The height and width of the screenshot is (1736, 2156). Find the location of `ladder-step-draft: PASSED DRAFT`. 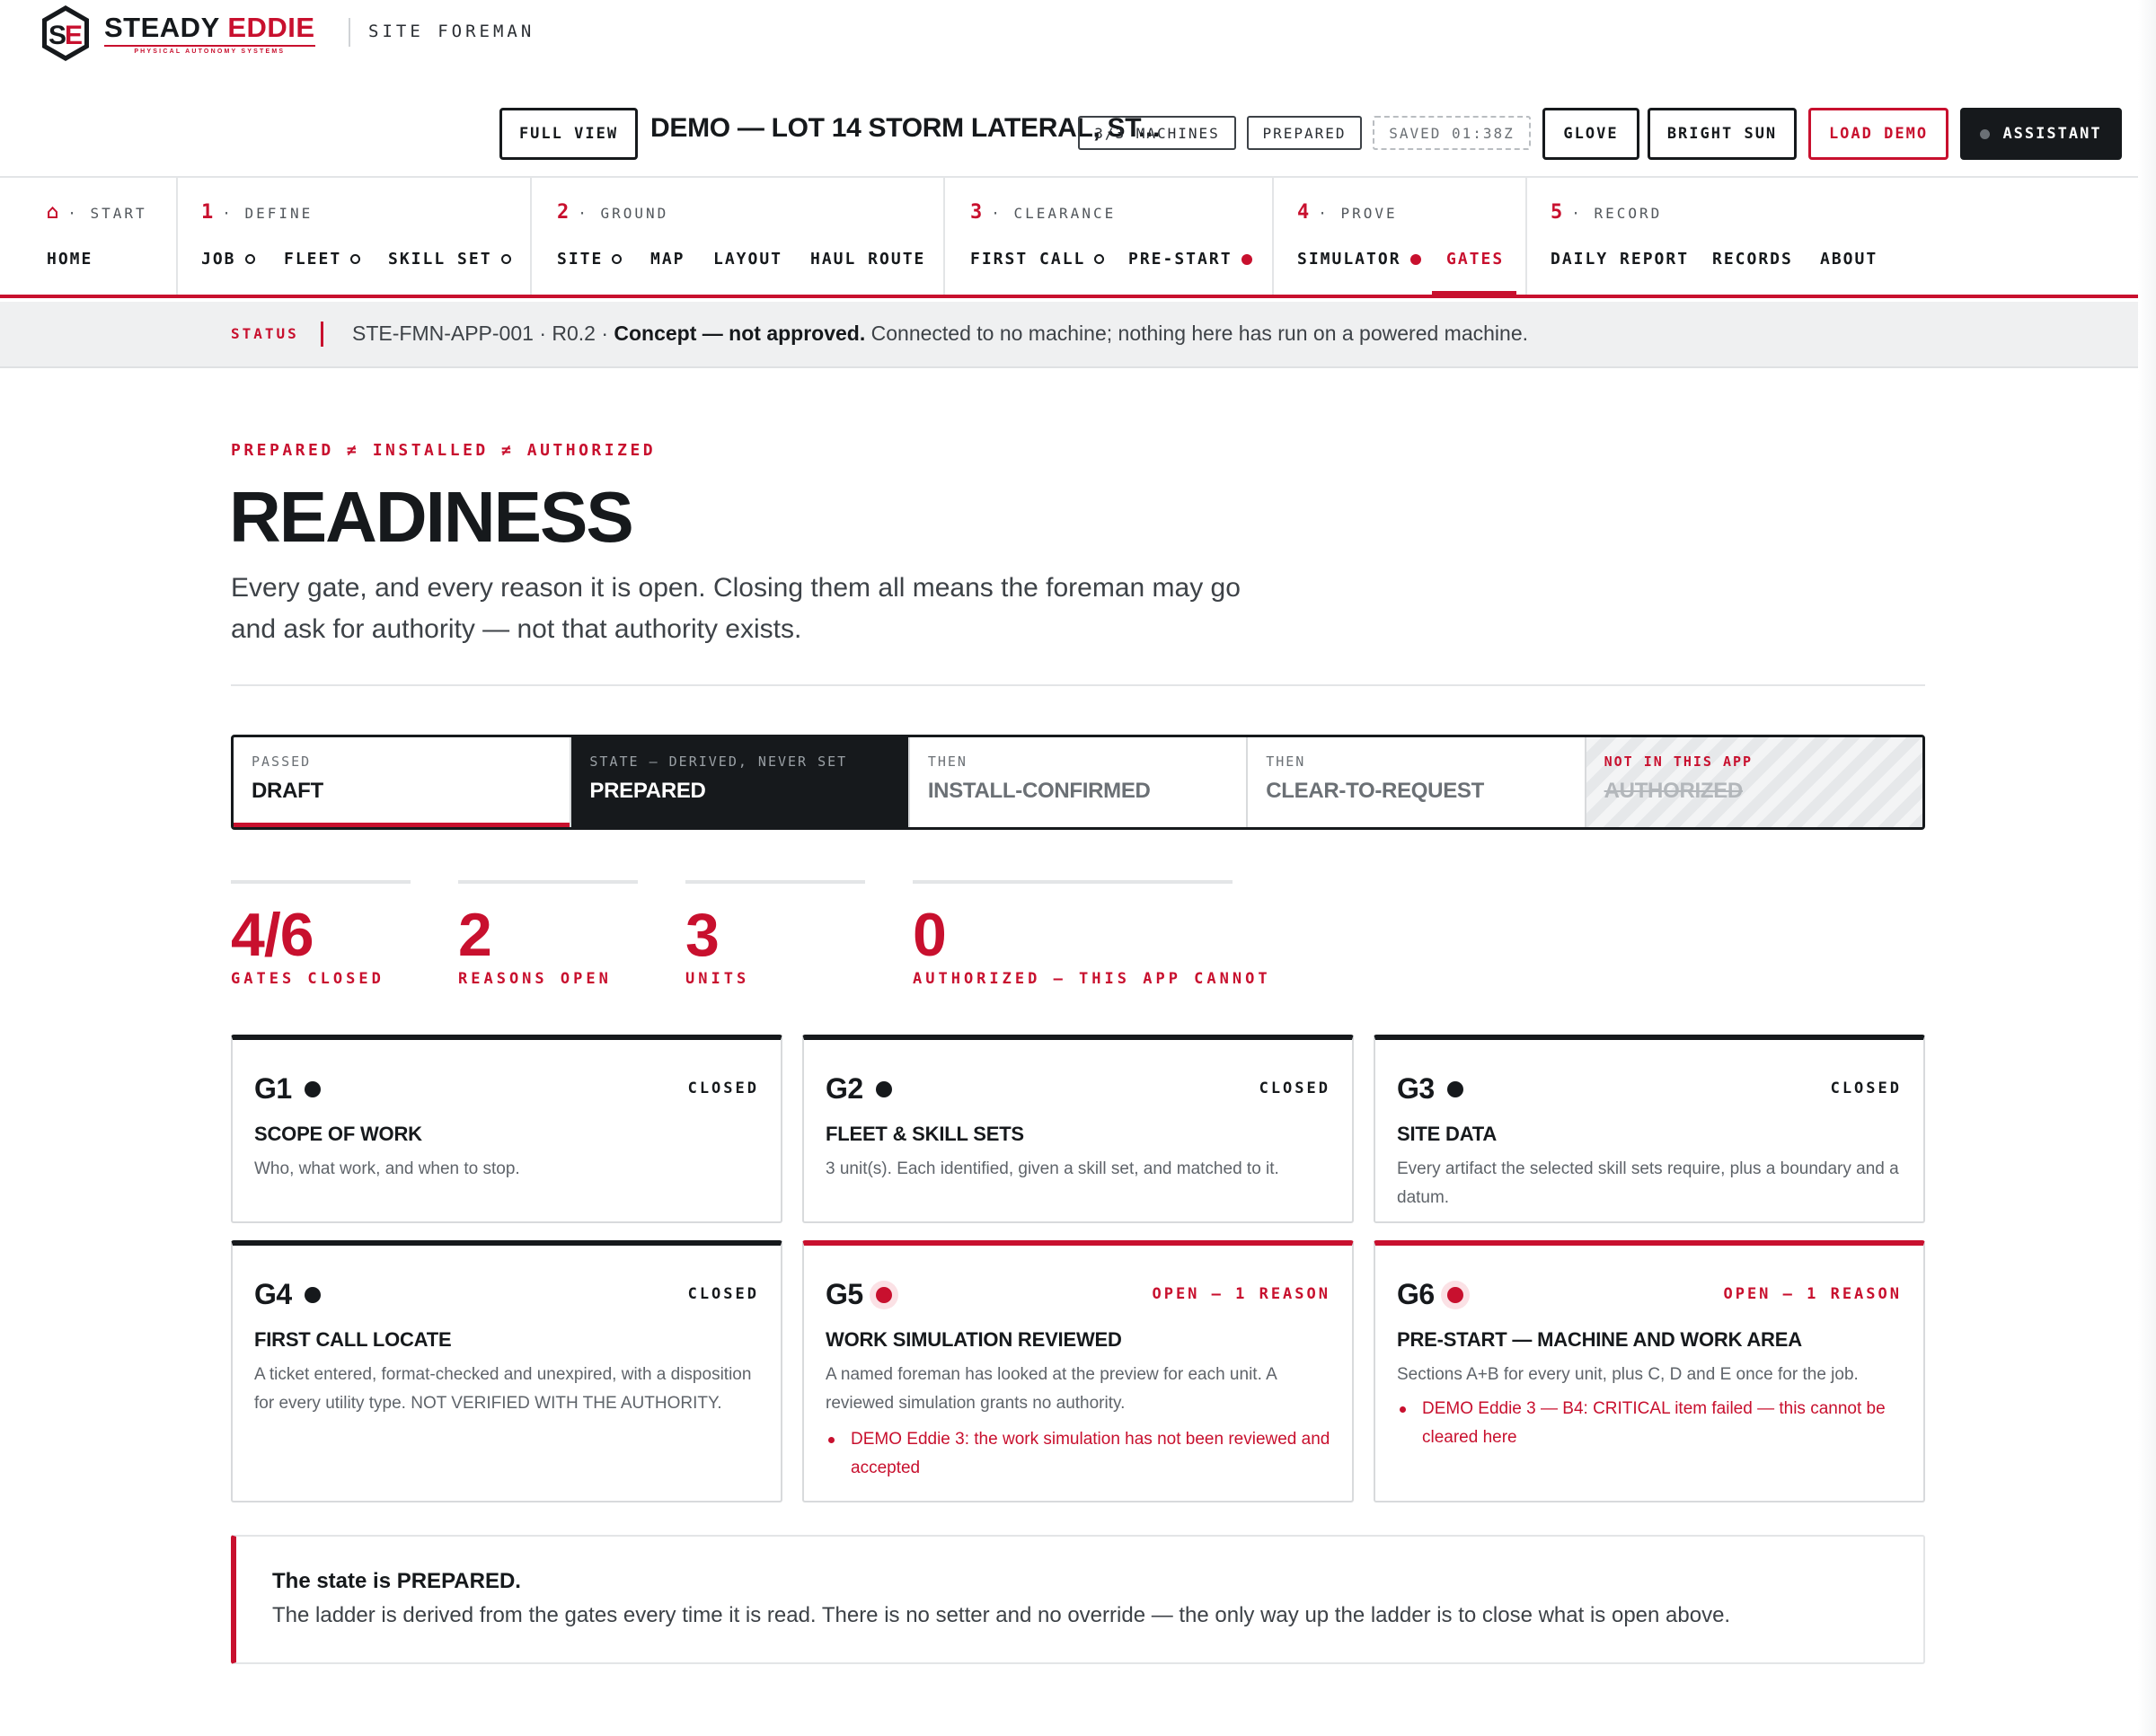

ladder-step-draft: PASSED DRAFT is located at coordinates (403, 782).